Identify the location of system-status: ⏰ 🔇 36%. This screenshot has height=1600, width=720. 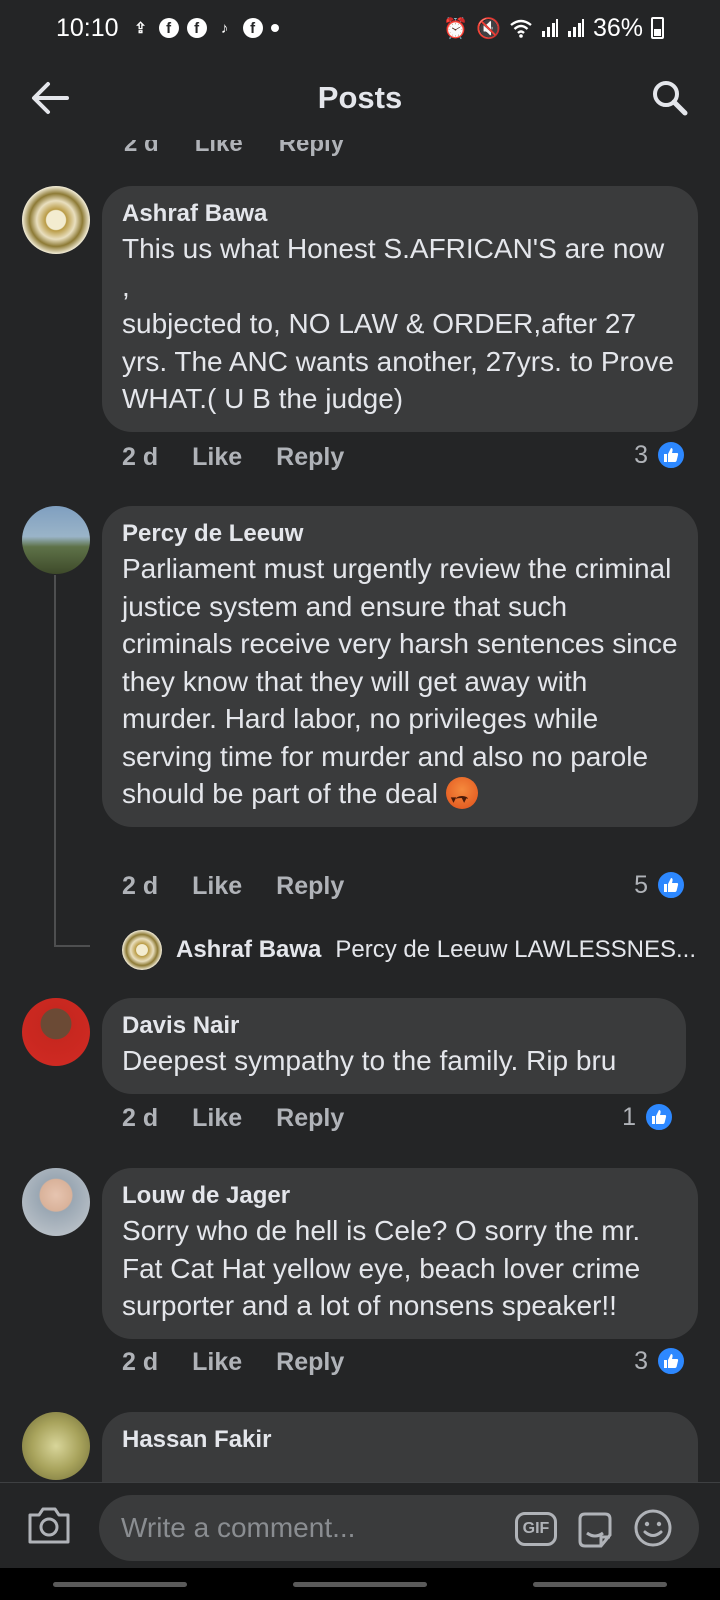
(553, 28).